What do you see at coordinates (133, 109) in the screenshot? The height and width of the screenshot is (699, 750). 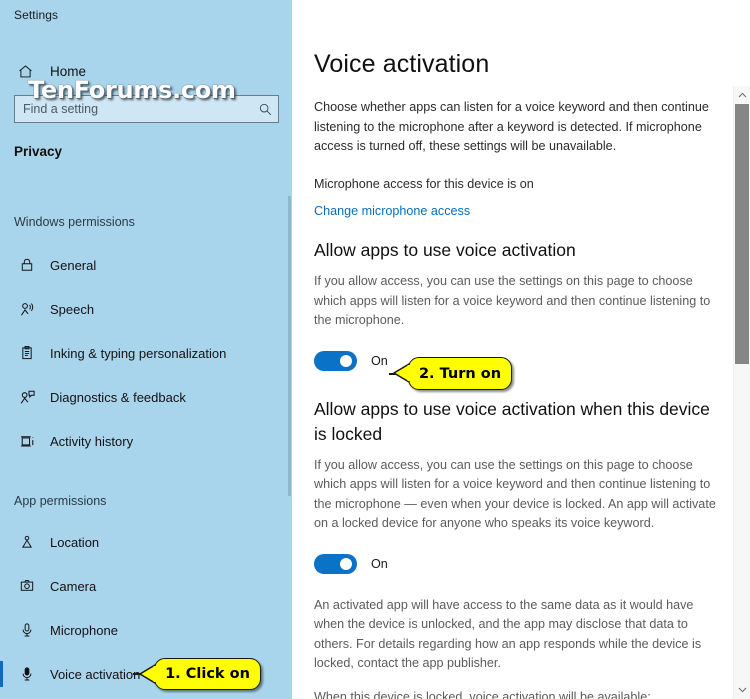 I see `search-input` at bounding box center [133, 109].